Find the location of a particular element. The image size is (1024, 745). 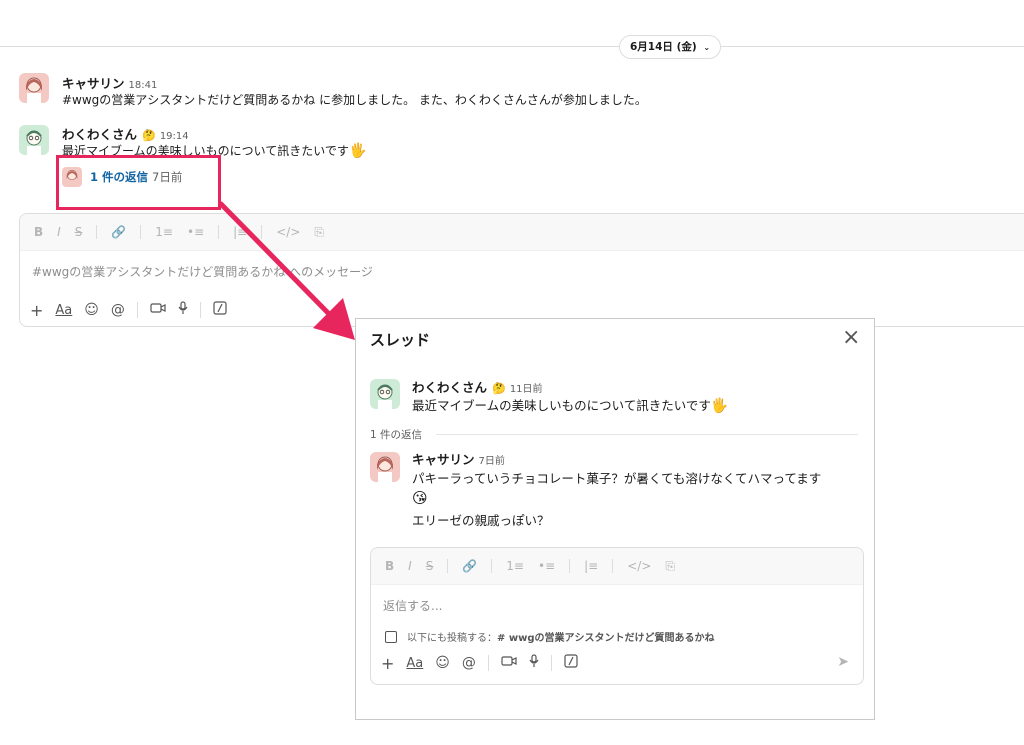

chevron-down-icon: ⌄ is located at coordinates (707, 47).